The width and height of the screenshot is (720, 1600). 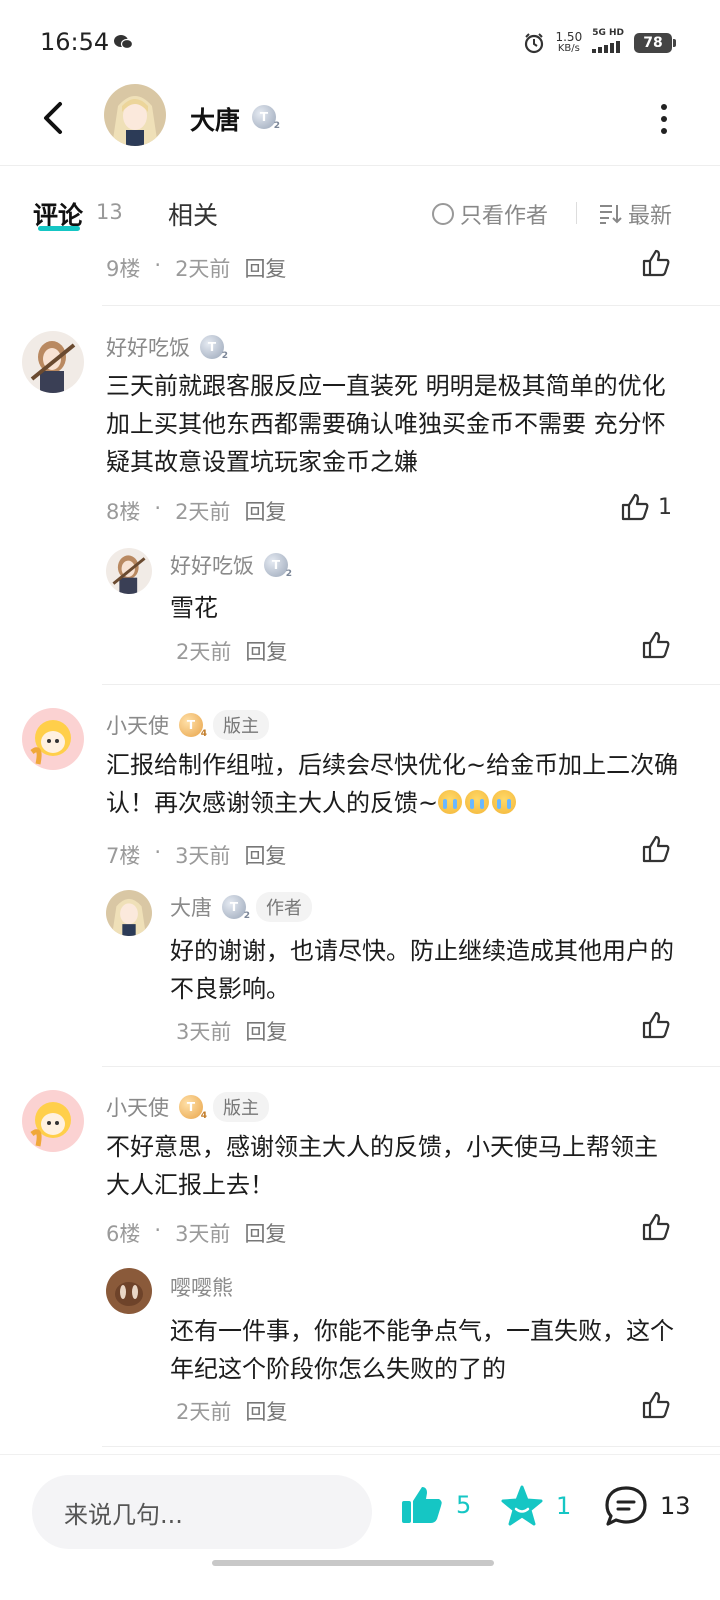 What do you see at coordinates (422, 1505) in the screenshot?
I see `thumbs-up-icon` at bounding box center [422, 1505].